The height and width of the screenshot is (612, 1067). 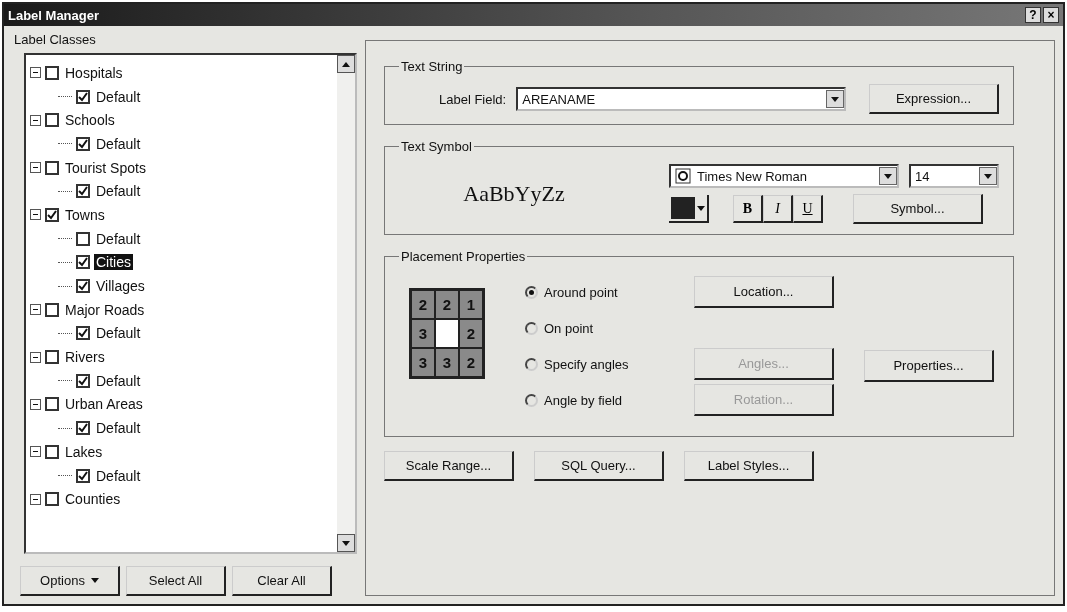 I want to click on group-title: Text String, so click(x=432, y=66).